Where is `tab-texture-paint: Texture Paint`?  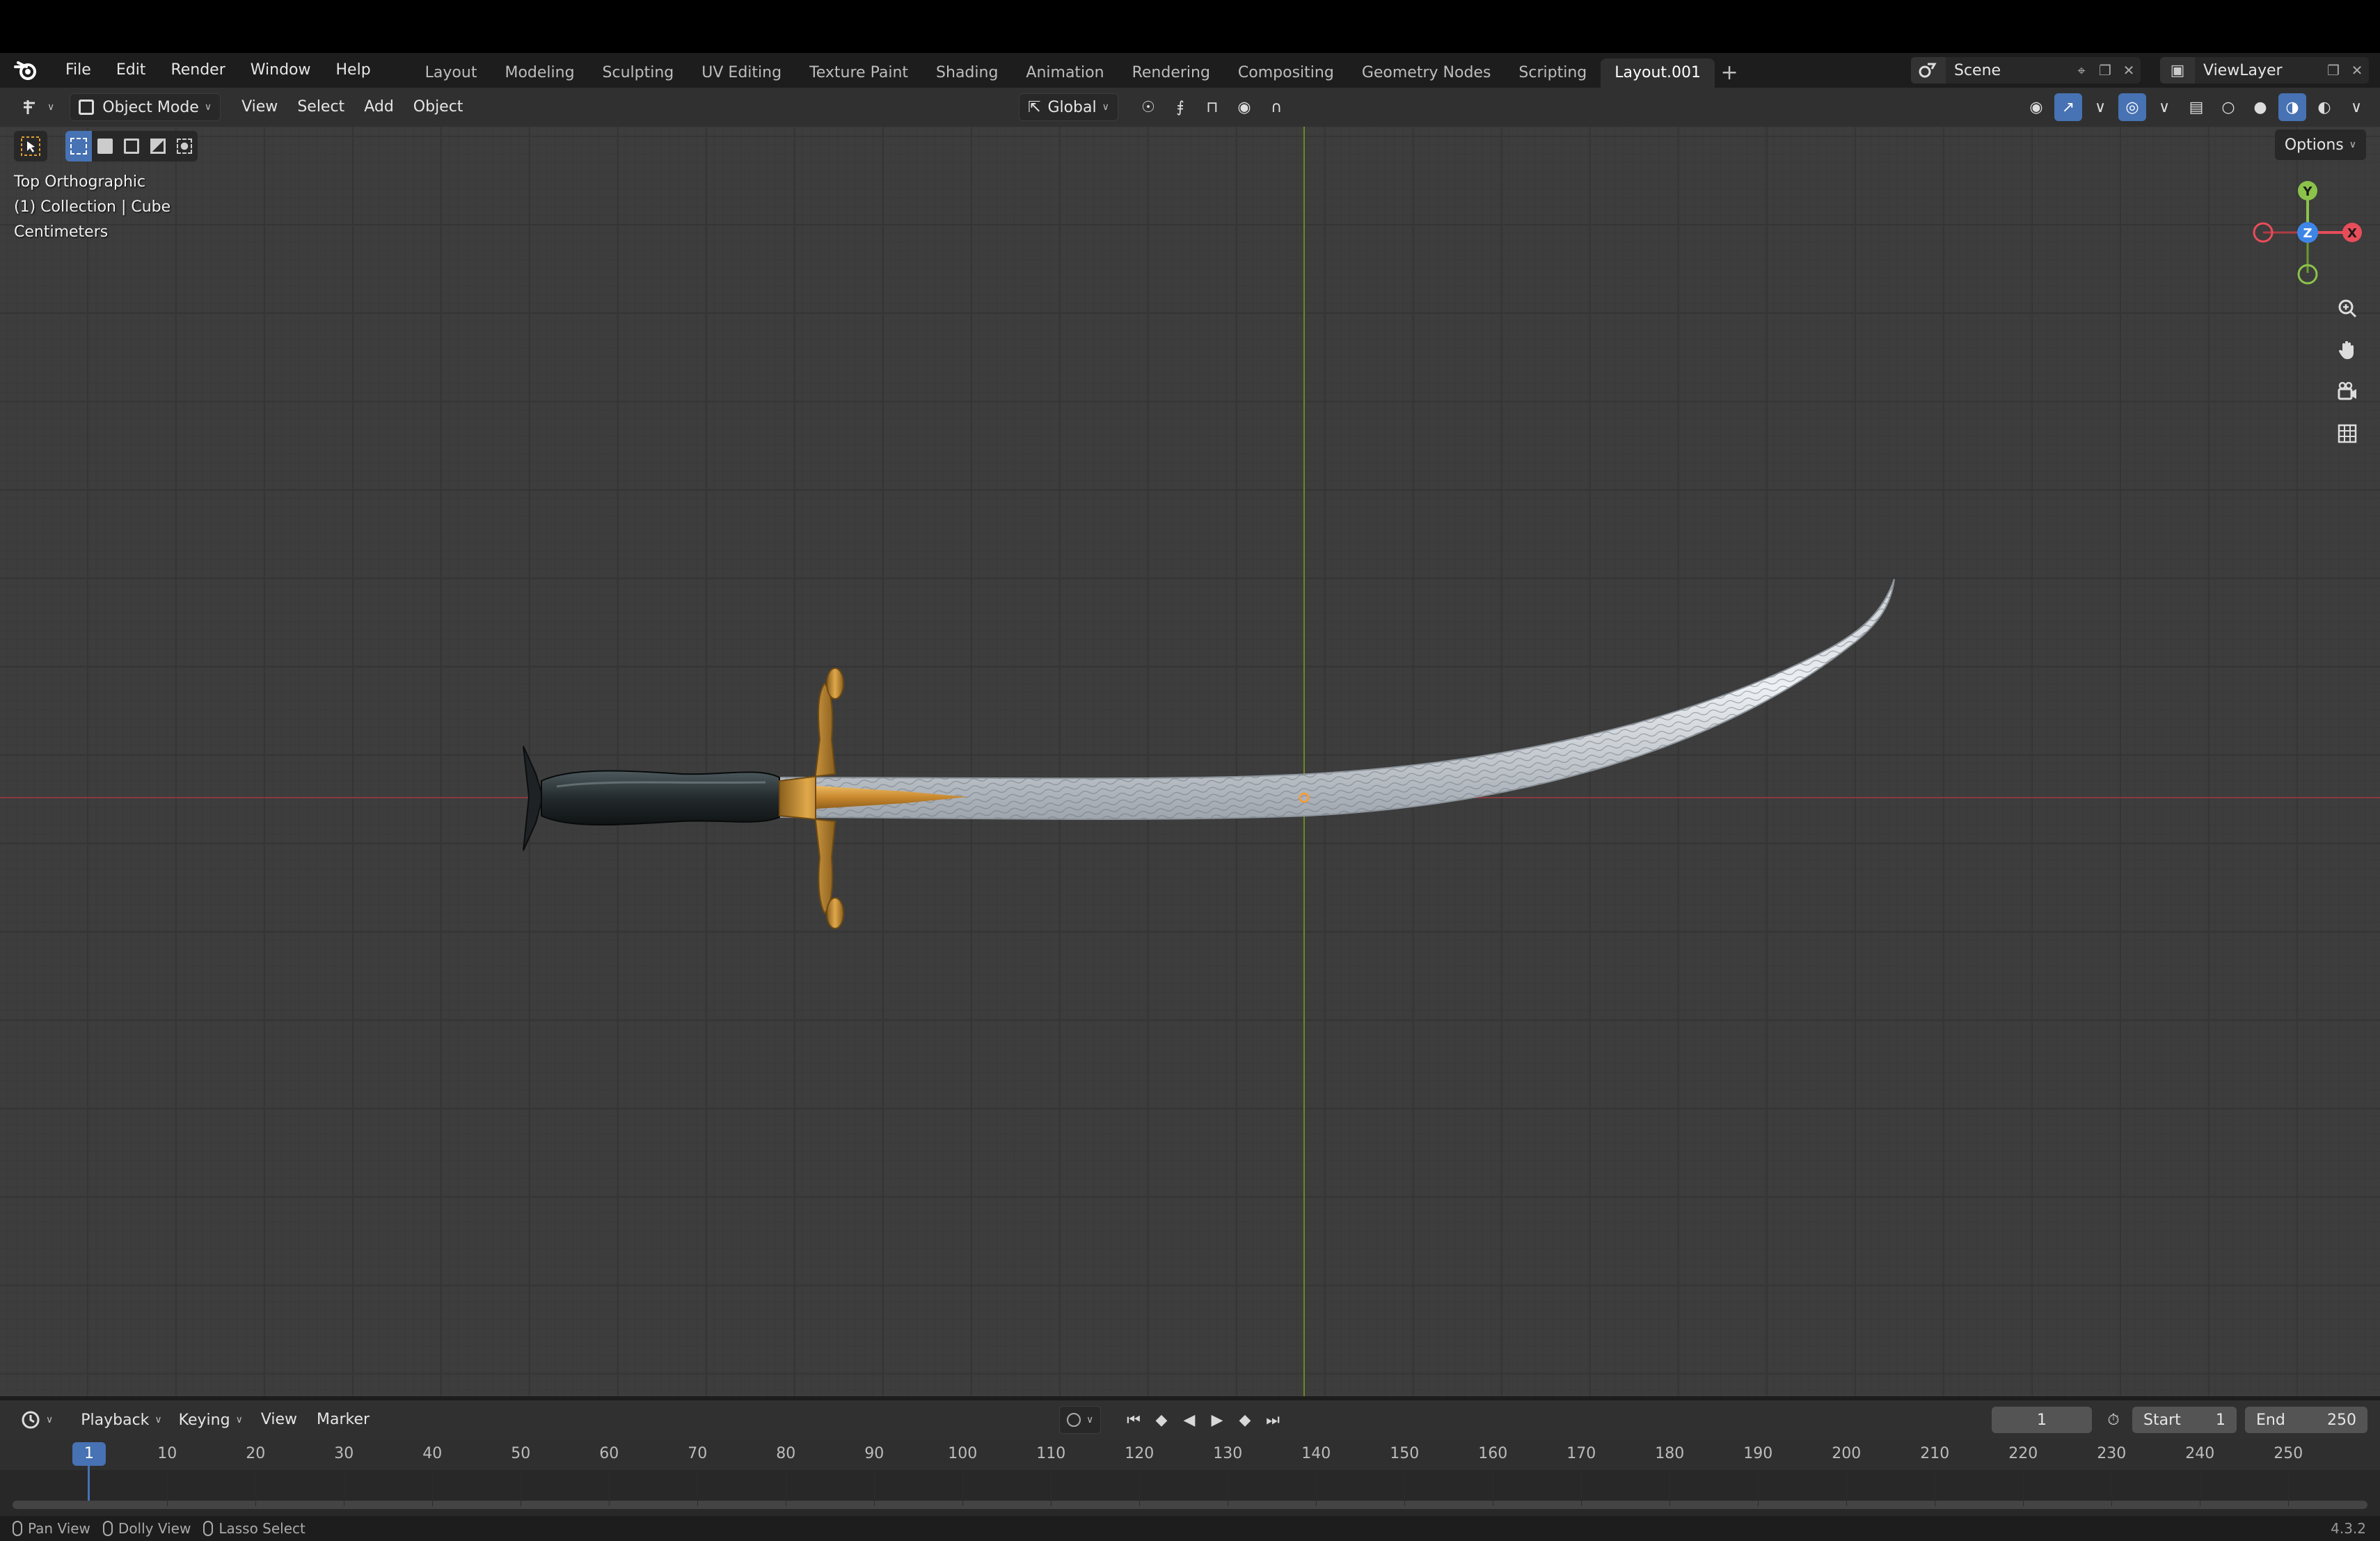 tab-texture-paint: Texture Paint is located at coordinates (858, 73).